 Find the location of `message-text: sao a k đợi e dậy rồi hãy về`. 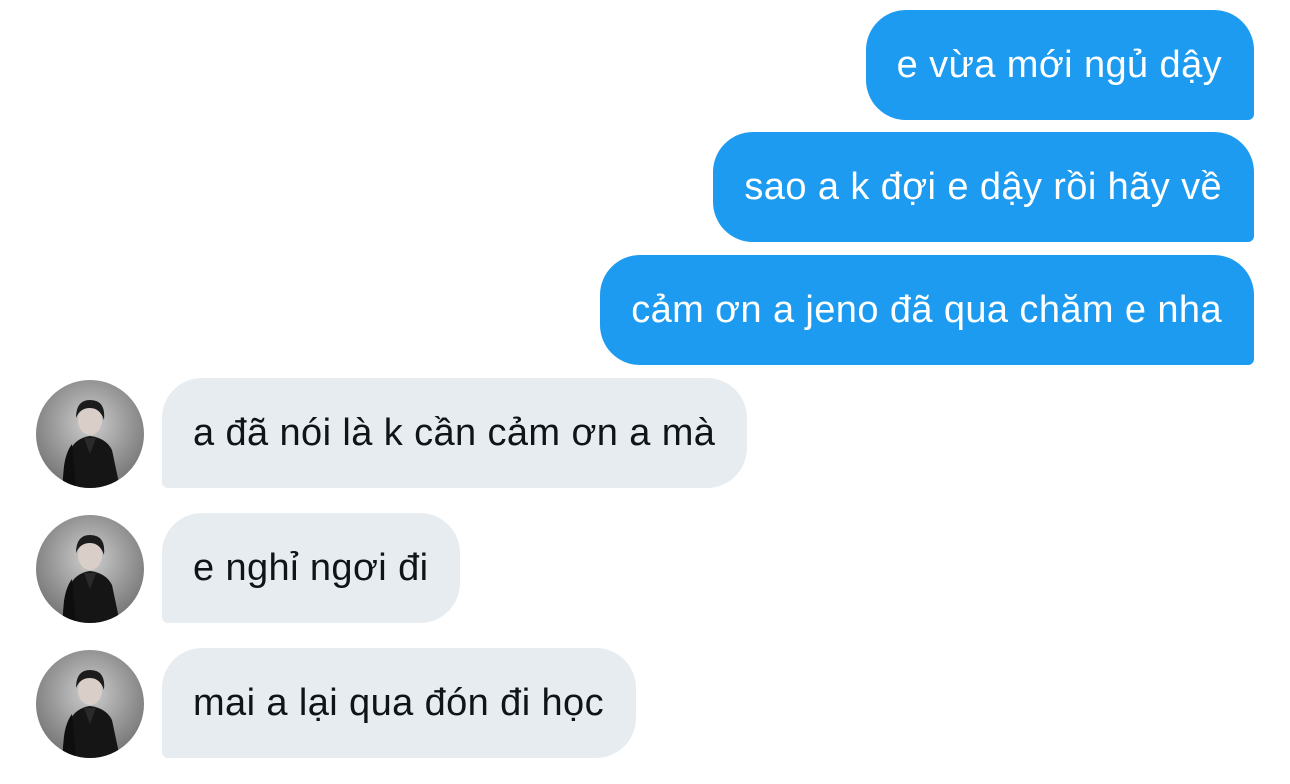

message-text: sao a k đợi e dậy rồi hãy về is located at coordinates (983, 186).